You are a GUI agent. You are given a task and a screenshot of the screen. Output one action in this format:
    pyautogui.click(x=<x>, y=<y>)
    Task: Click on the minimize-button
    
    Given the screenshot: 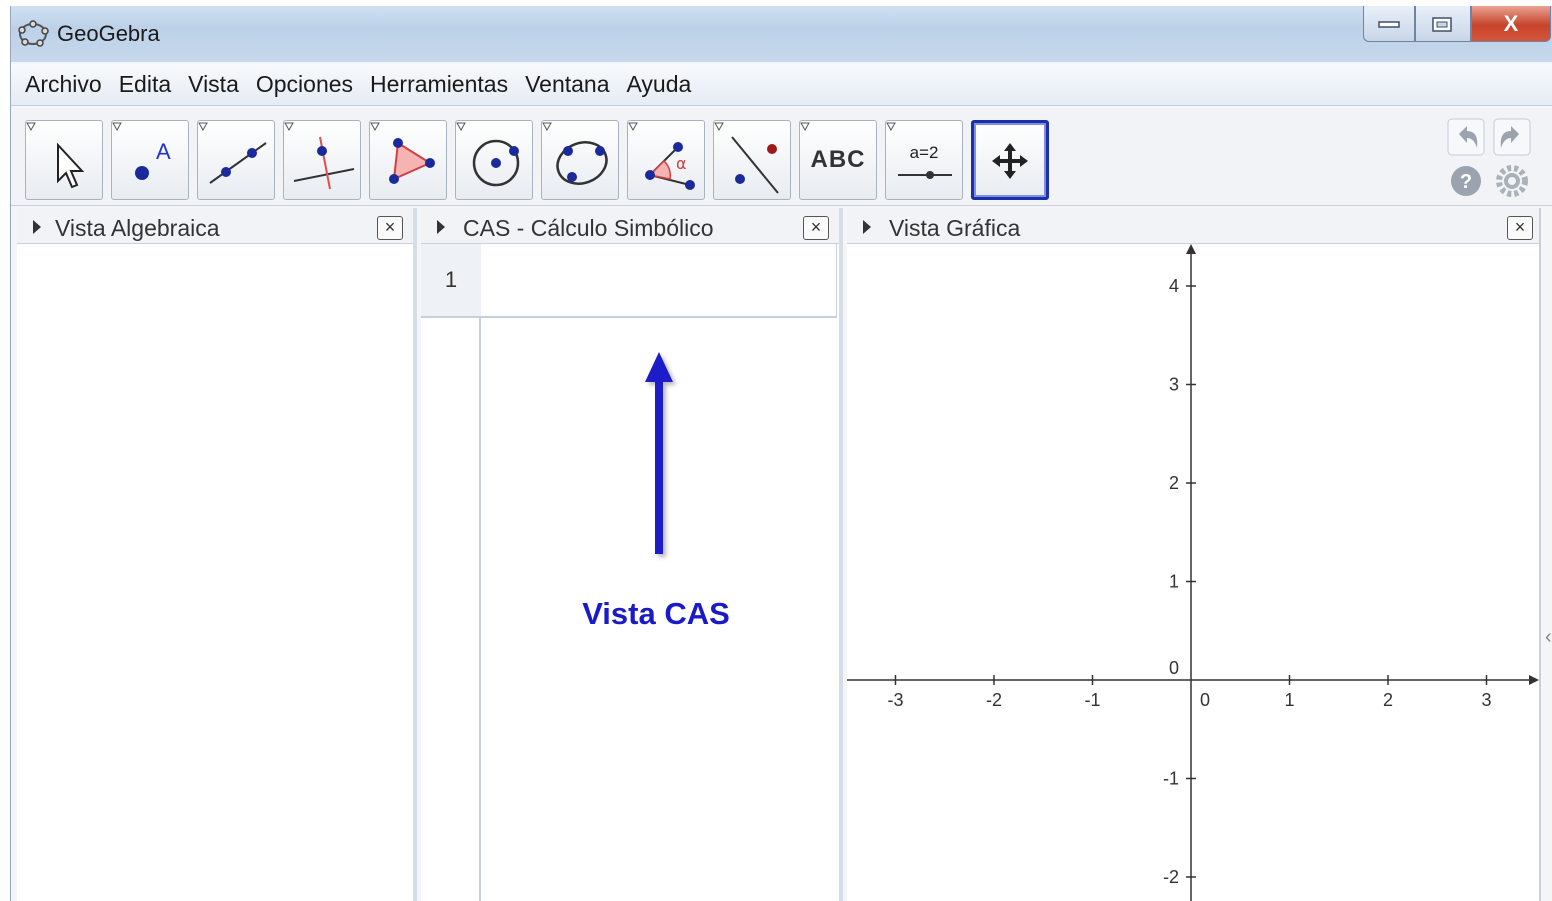 What is the action you would take?
    pyautogui.click(x=1389, y=24)
    